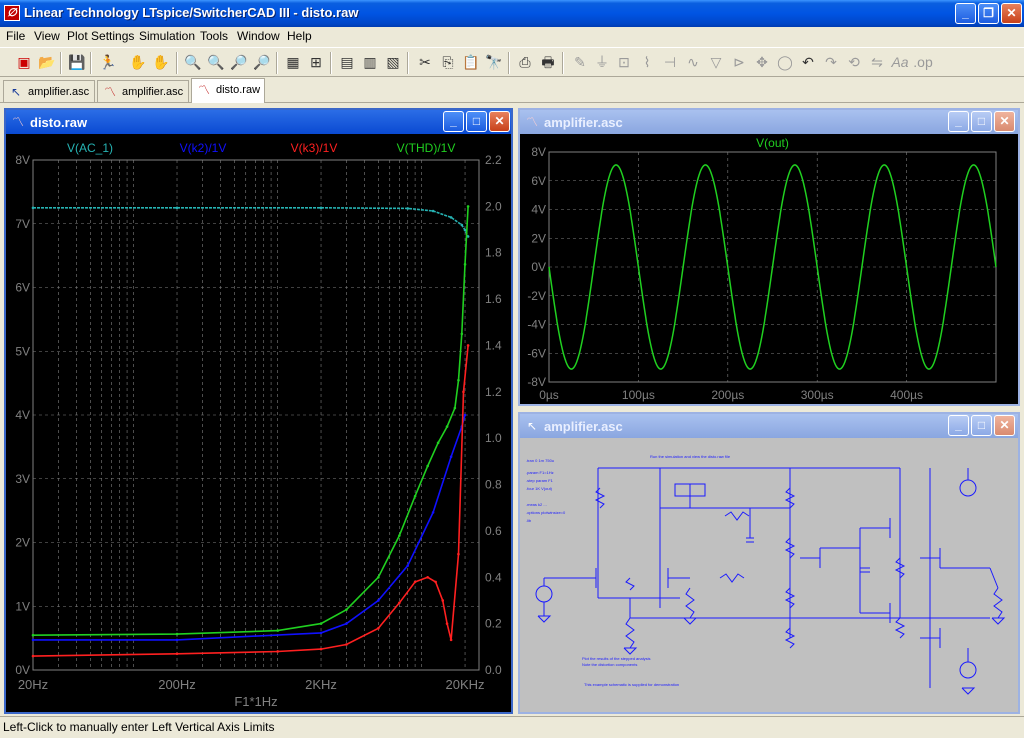 This screenshot has height=738, width=1024. Describe the element at coordinates (143, 91) in the screenshot. I see `tab-amplifier-waveform: 〽 amplifier.asc` at that location.